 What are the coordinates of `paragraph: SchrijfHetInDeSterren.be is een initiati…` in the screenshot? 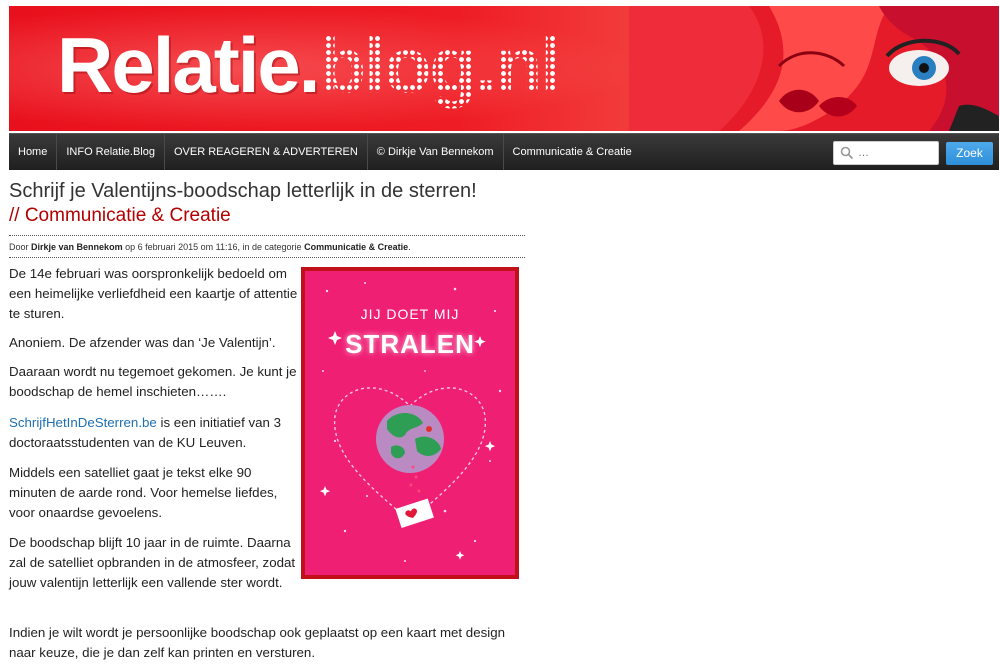 It's located at (154, 433).